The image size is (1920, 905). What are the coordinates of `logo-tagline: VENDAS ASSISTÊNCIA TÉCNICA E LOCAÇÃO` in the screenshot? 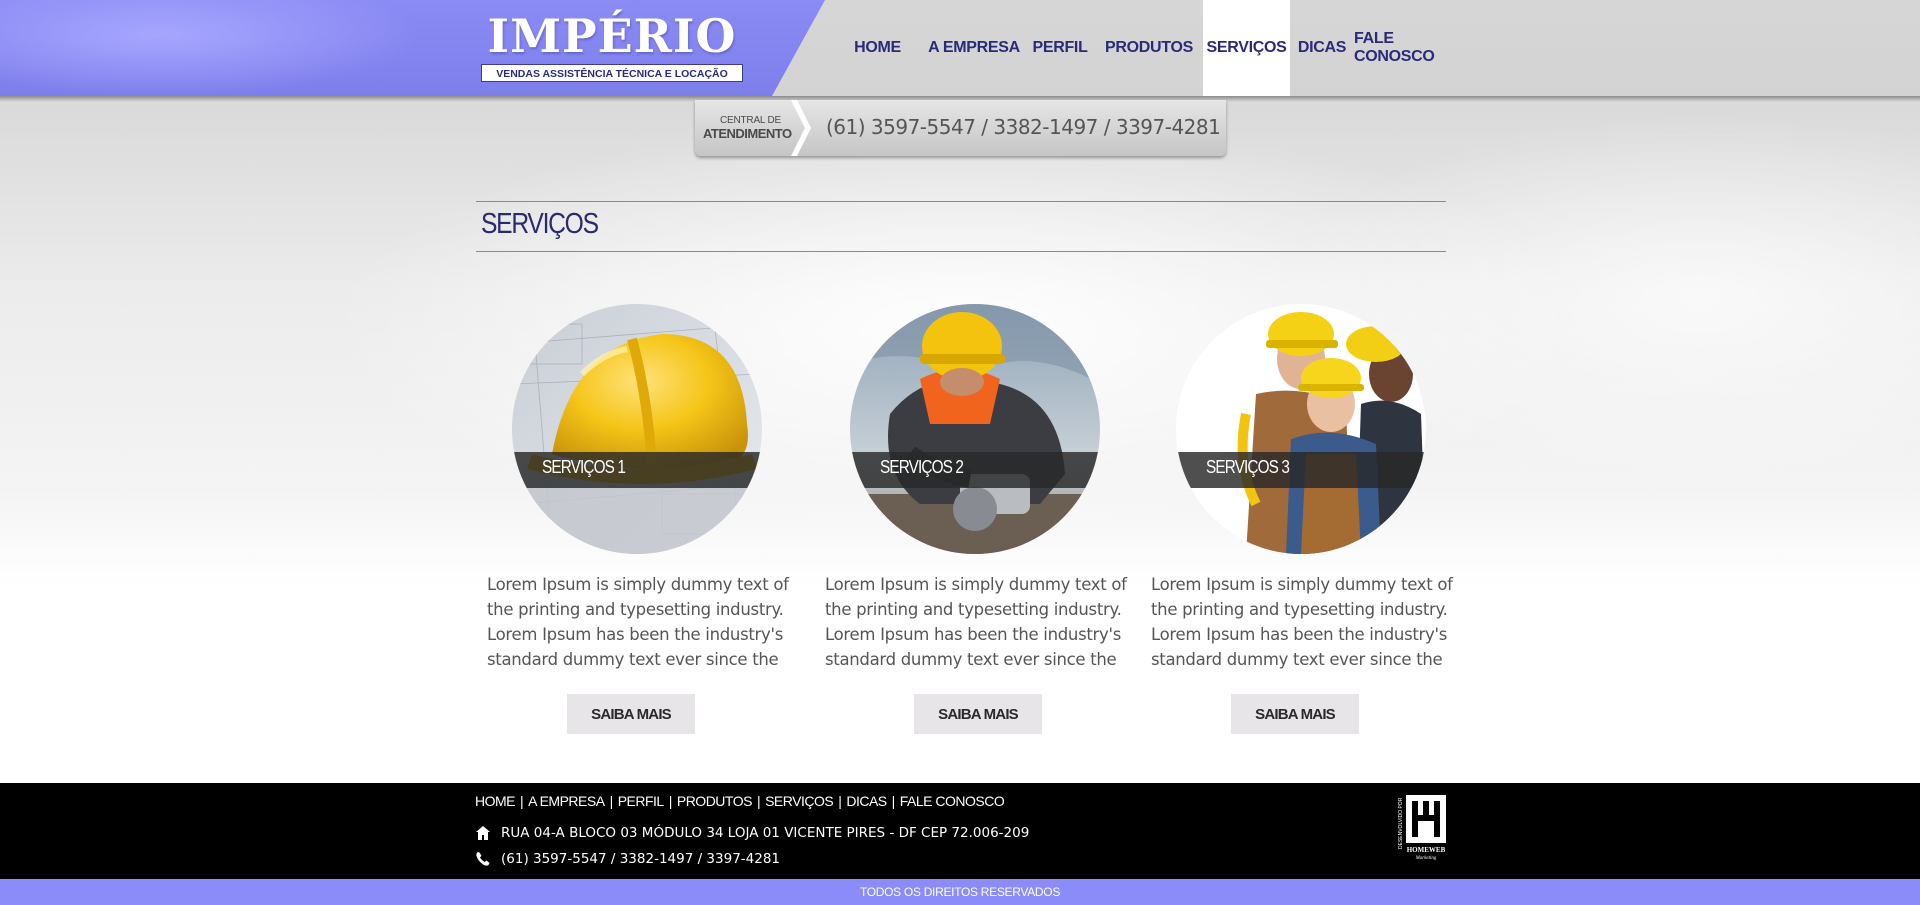 It's located at (612, 73).